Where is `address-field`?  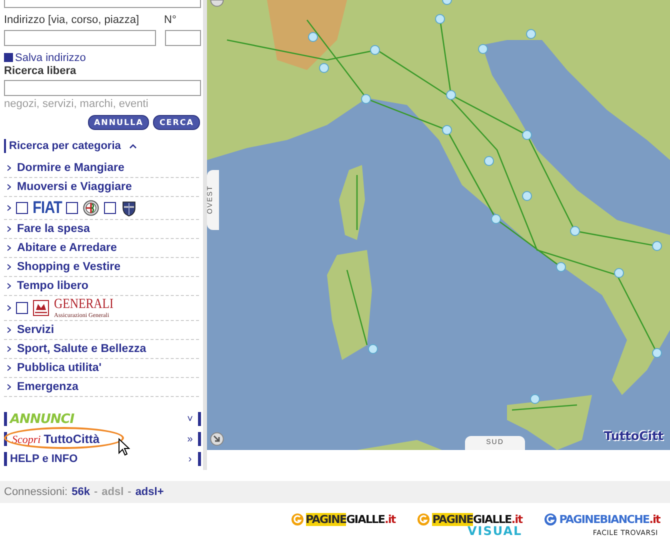
address-field is located at coordinates (80, 38).